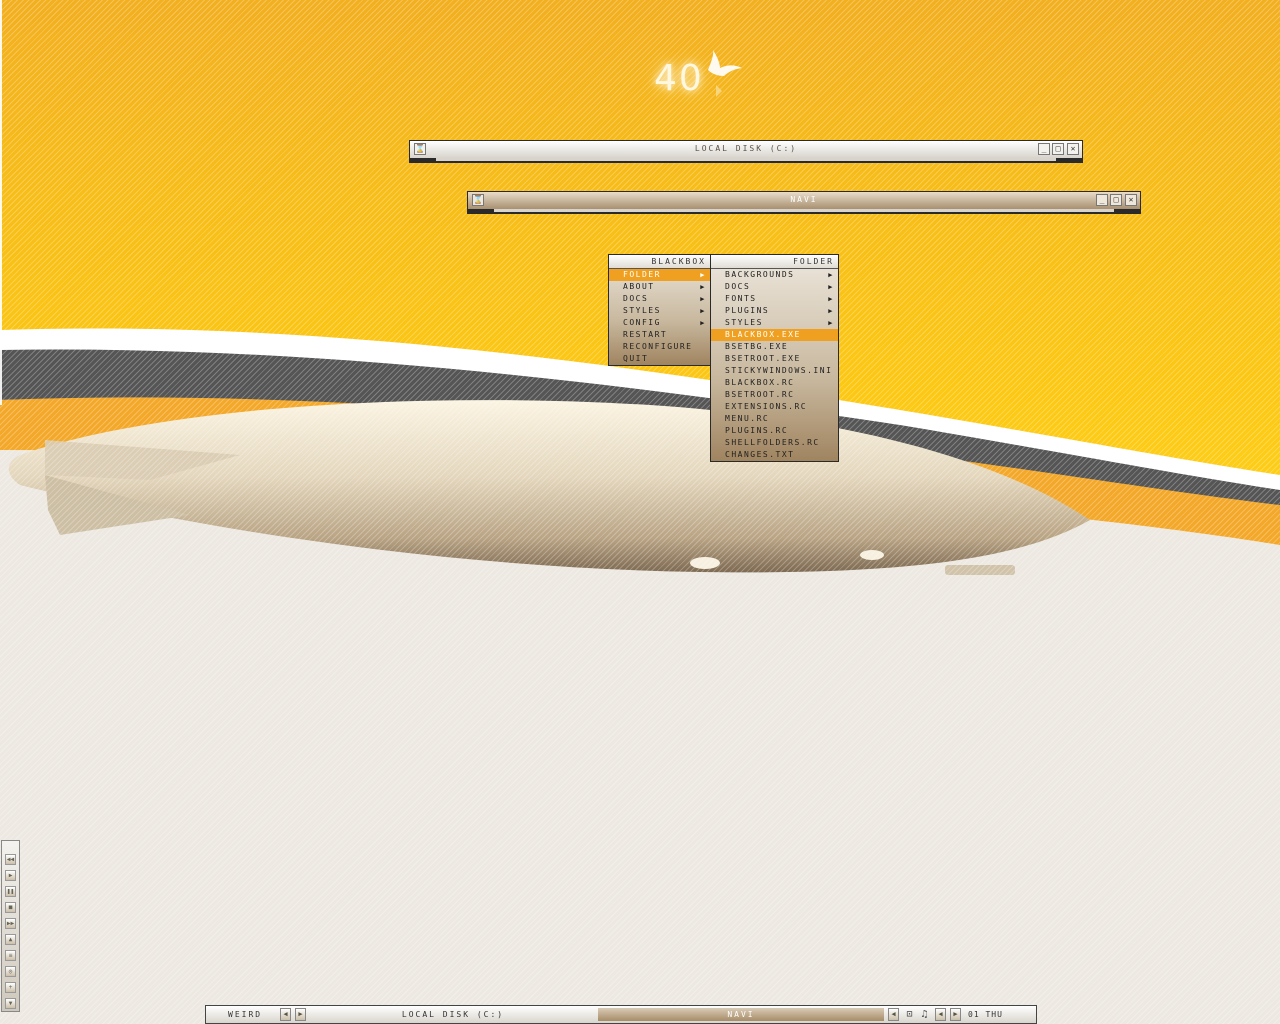 The image size is (1280, 1024). Describe the element at coordinates (909, 1014) in the screenshot. I see `tray-network-icon: ⊡` at that location.